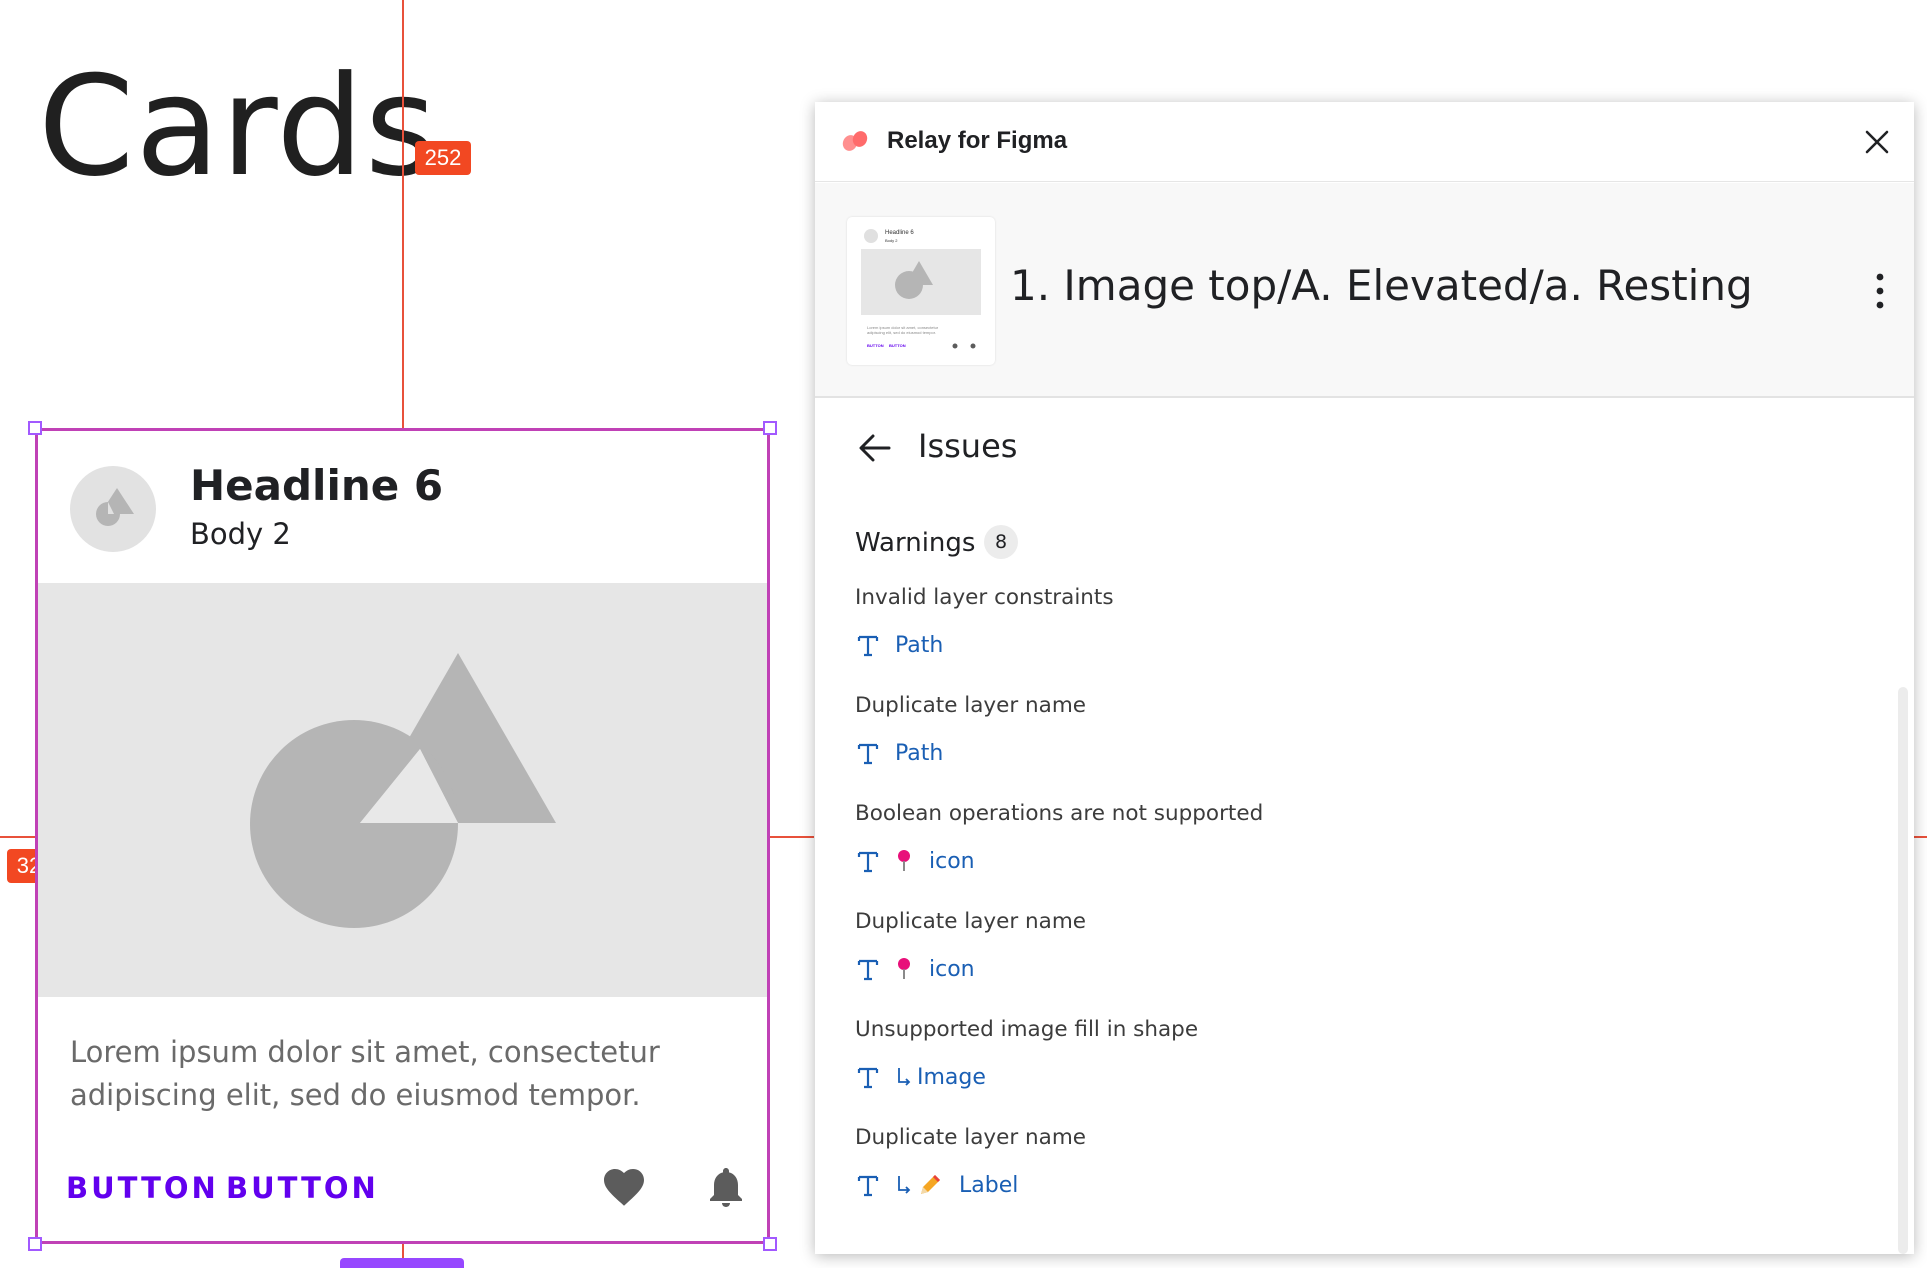 This screenshot has height=1268, width=1927. I want to click on close-icon, so click(1877, 142).